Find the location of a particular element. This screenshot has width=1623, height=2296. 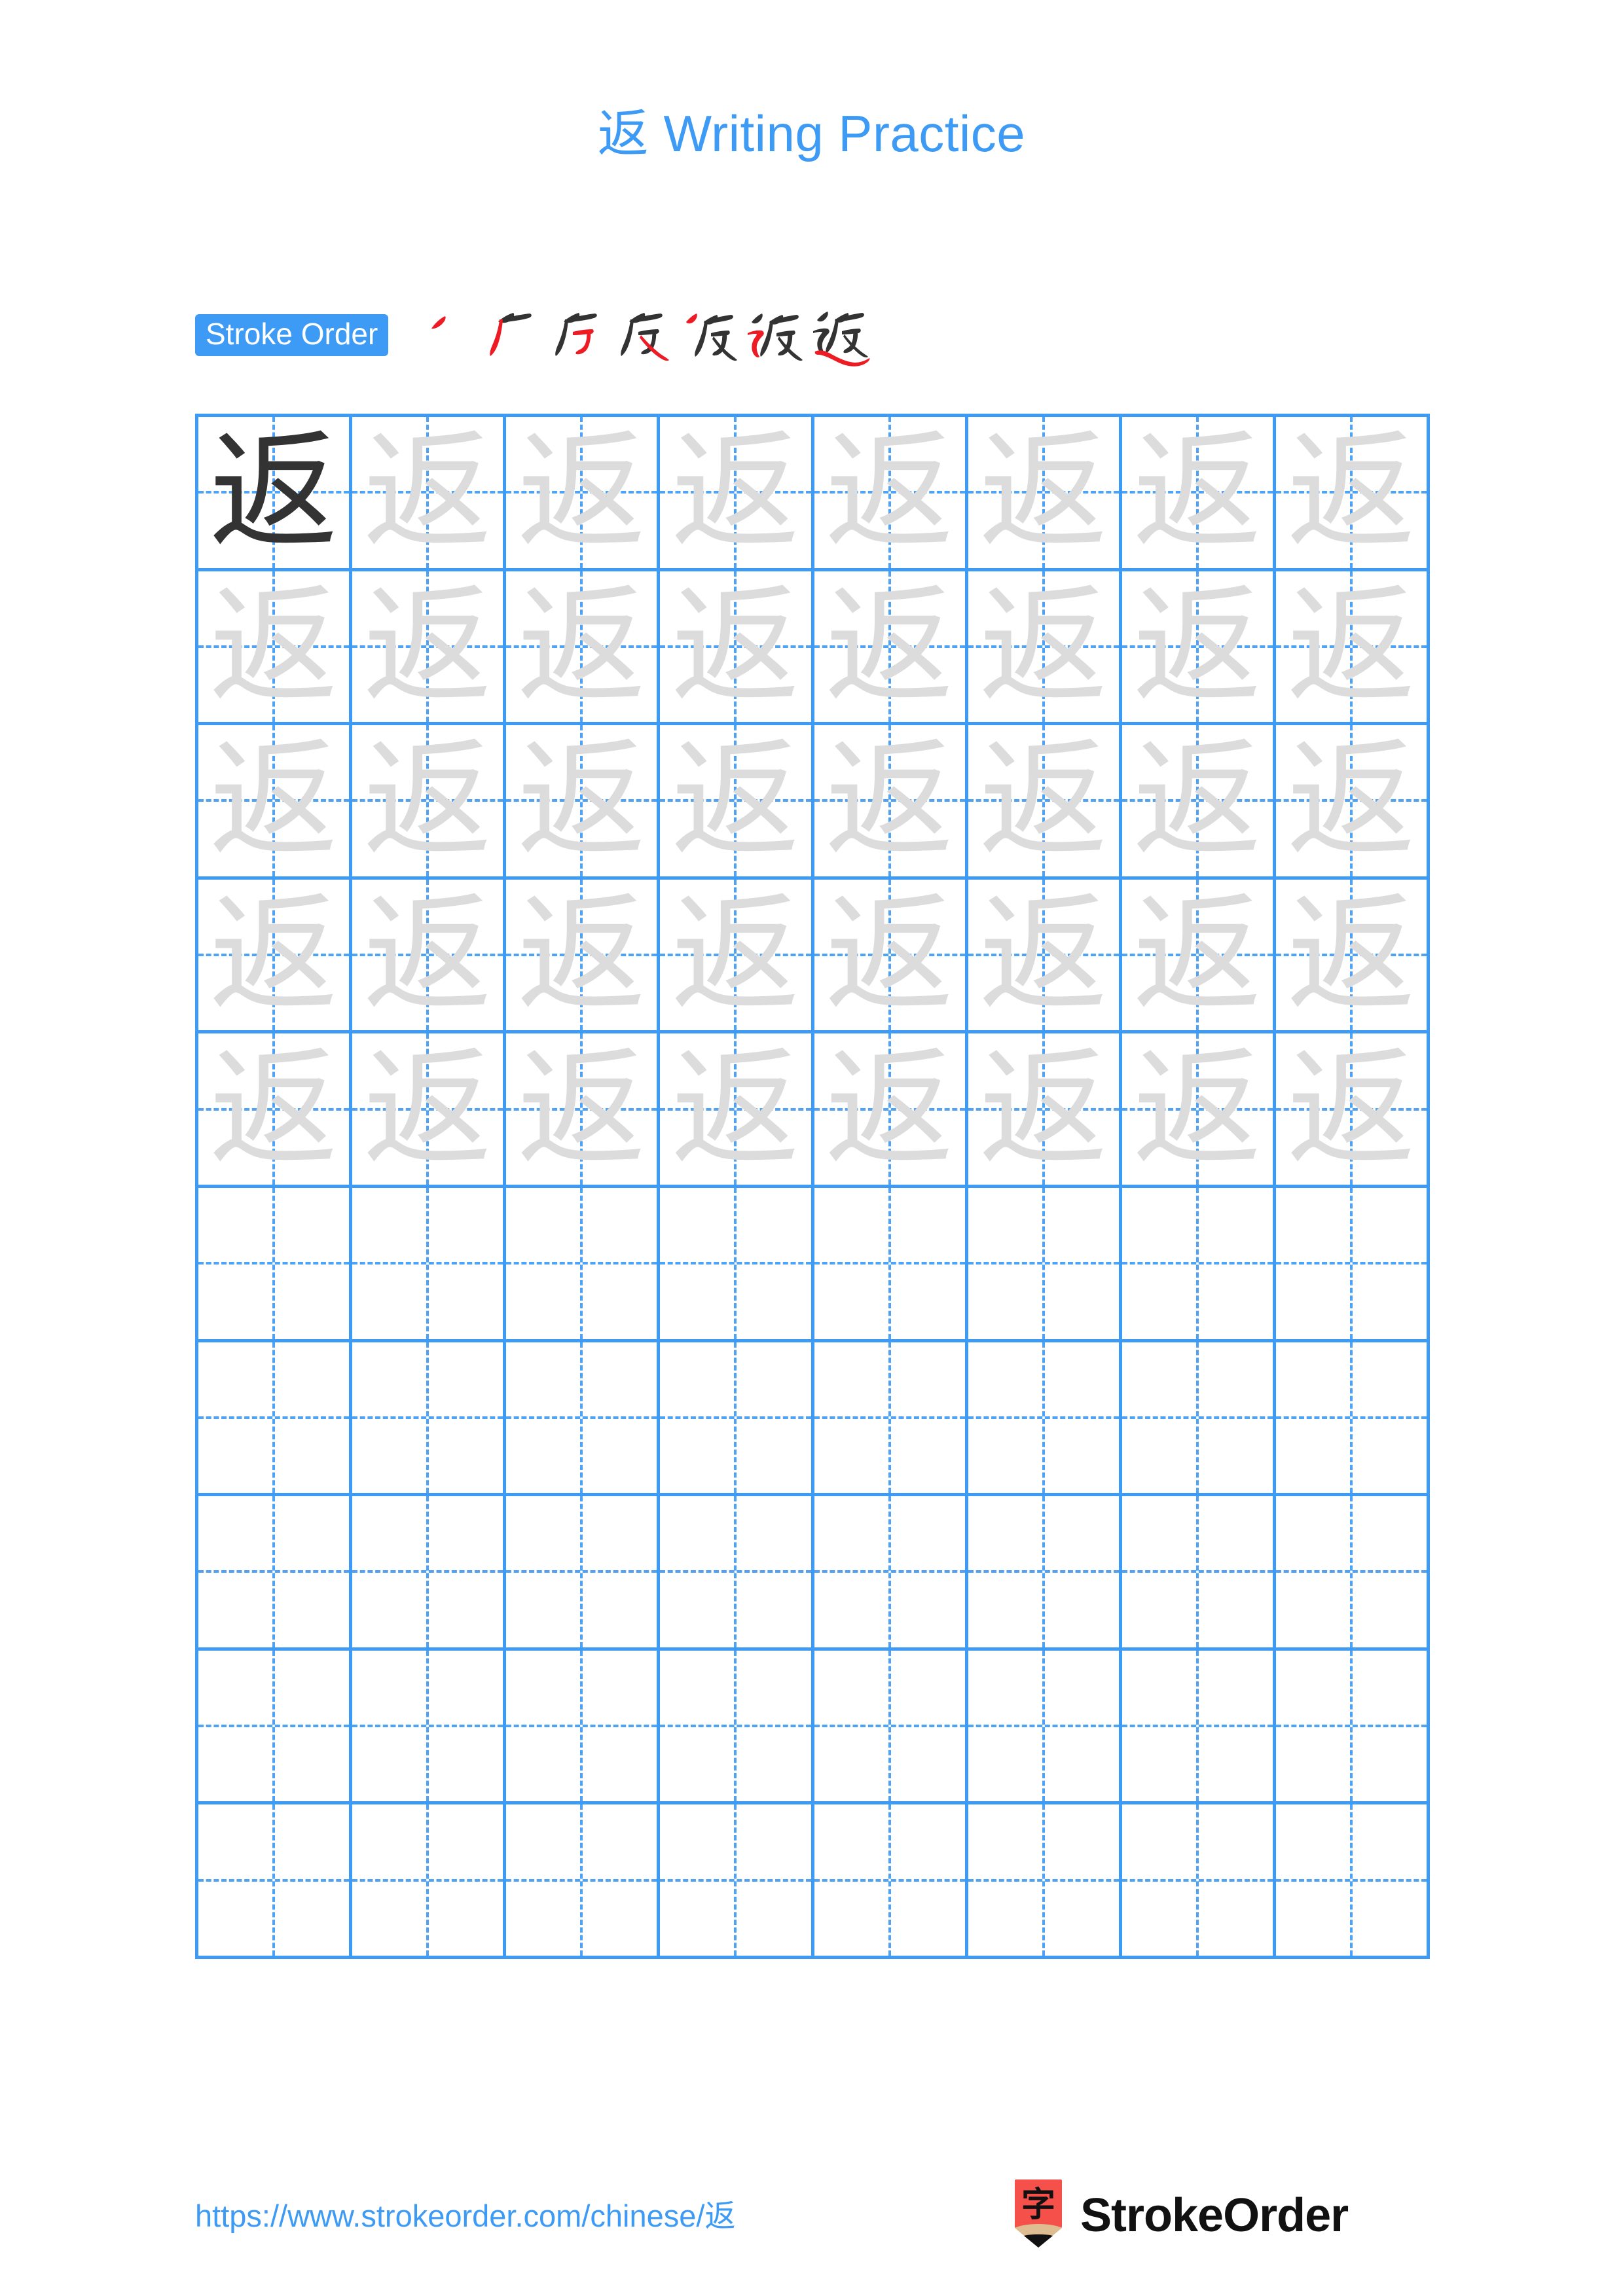

strokeorder-pencil-logo-icon: 字 is located at coordinates (1038, 2215).